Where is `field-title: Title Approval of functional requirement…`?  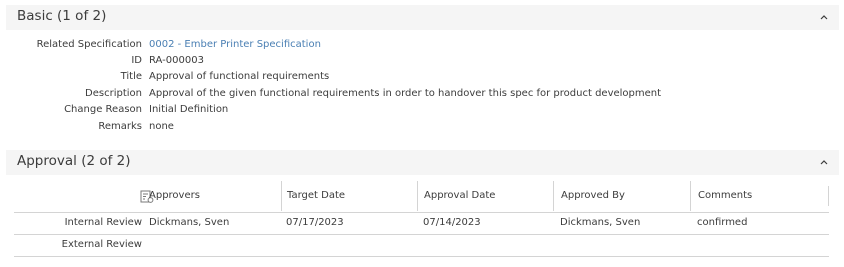 field-title: Title Approval of functional requirement… is located at coordinates (422, 77).